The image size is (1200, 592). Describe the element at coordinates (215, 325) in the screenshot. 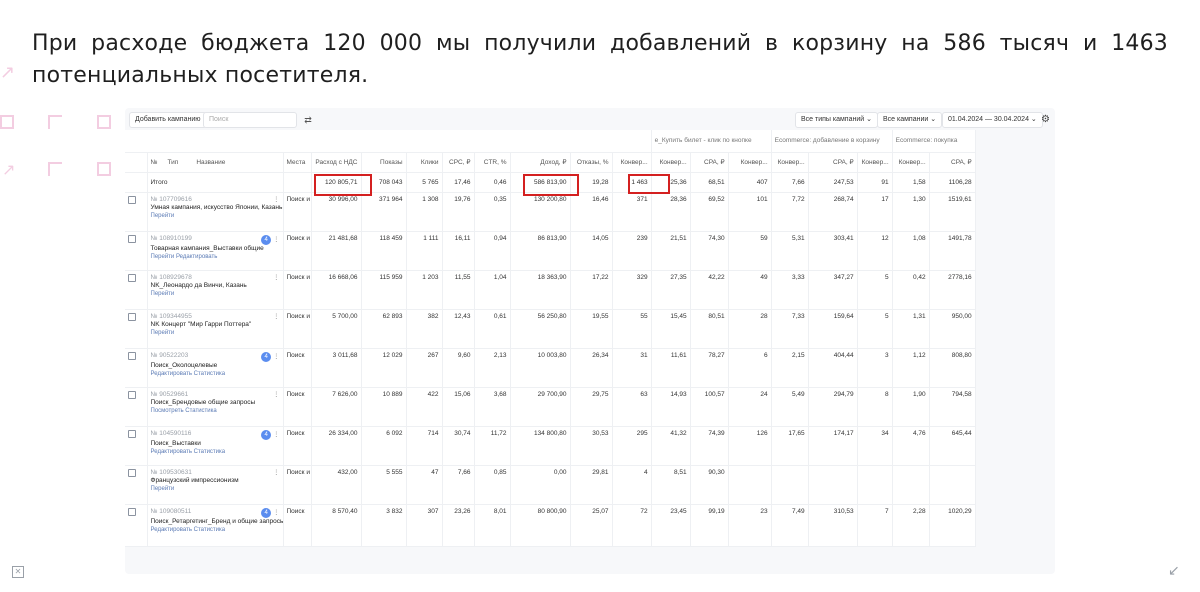

I see `campaign-name: NK Концерт "Мир Гарри Поттера"` at that location.